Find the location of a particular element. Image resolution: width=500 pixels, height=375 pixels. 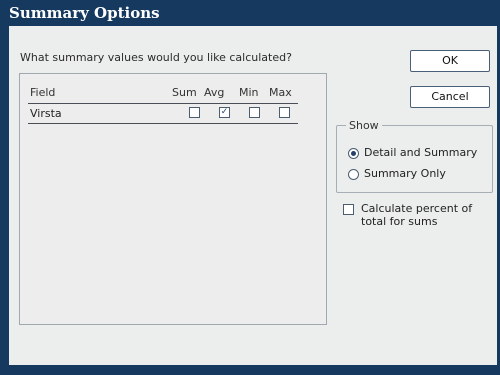

radio-selected-dot is located at coordinates (353, 153).